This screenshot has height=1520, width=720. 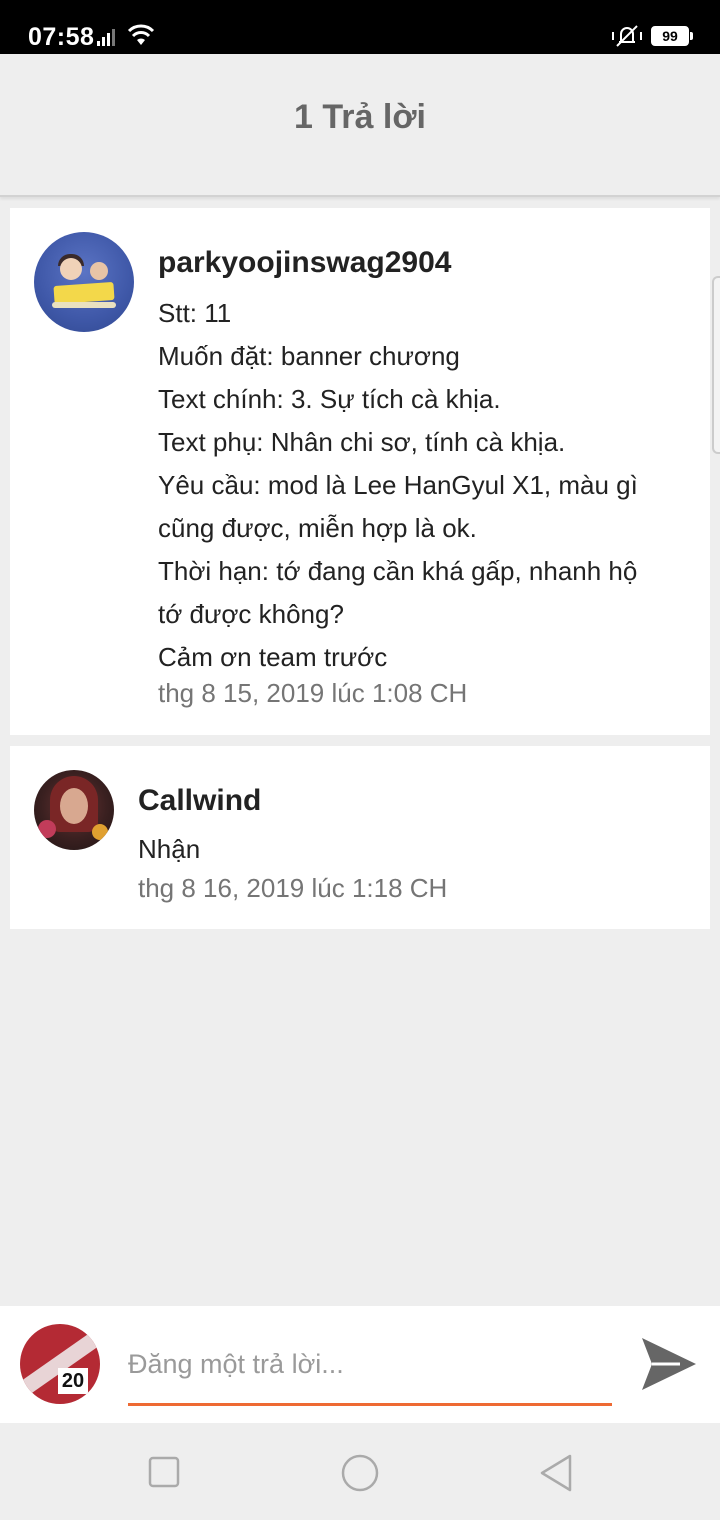 I want to click on battery-level: 99, so click(x=670, y=36).